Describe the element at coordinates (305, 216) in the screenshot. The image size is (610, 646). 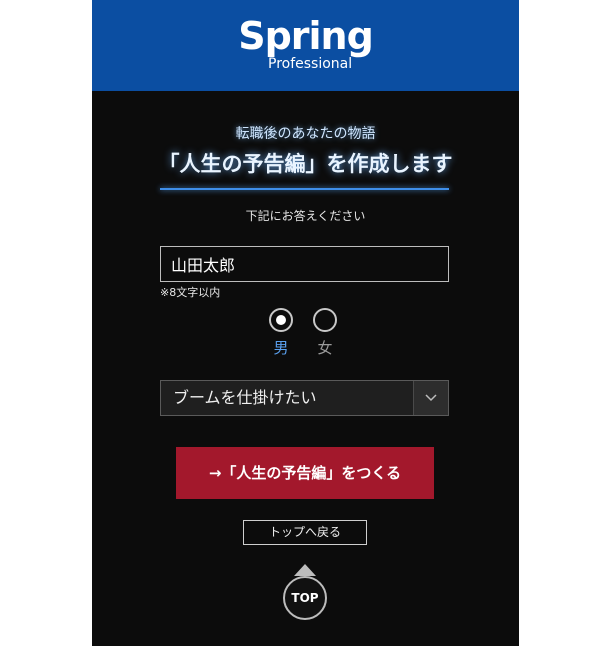
I see `form-instruction: 下記にお答えください` at that location.